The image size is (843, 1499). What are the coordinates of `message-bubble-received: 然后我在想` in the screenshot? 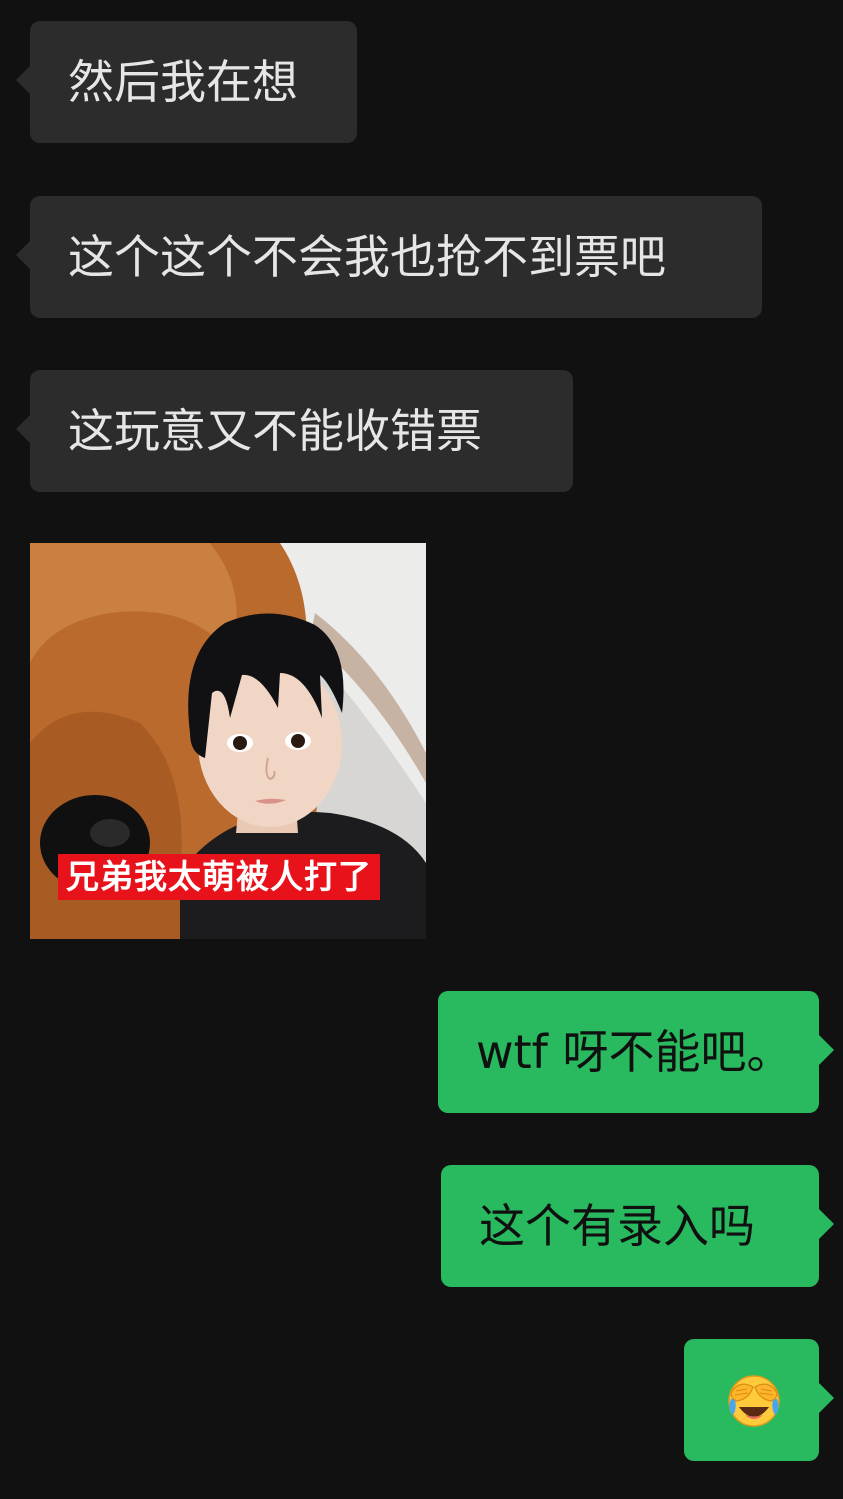 It's located at (186, 82).